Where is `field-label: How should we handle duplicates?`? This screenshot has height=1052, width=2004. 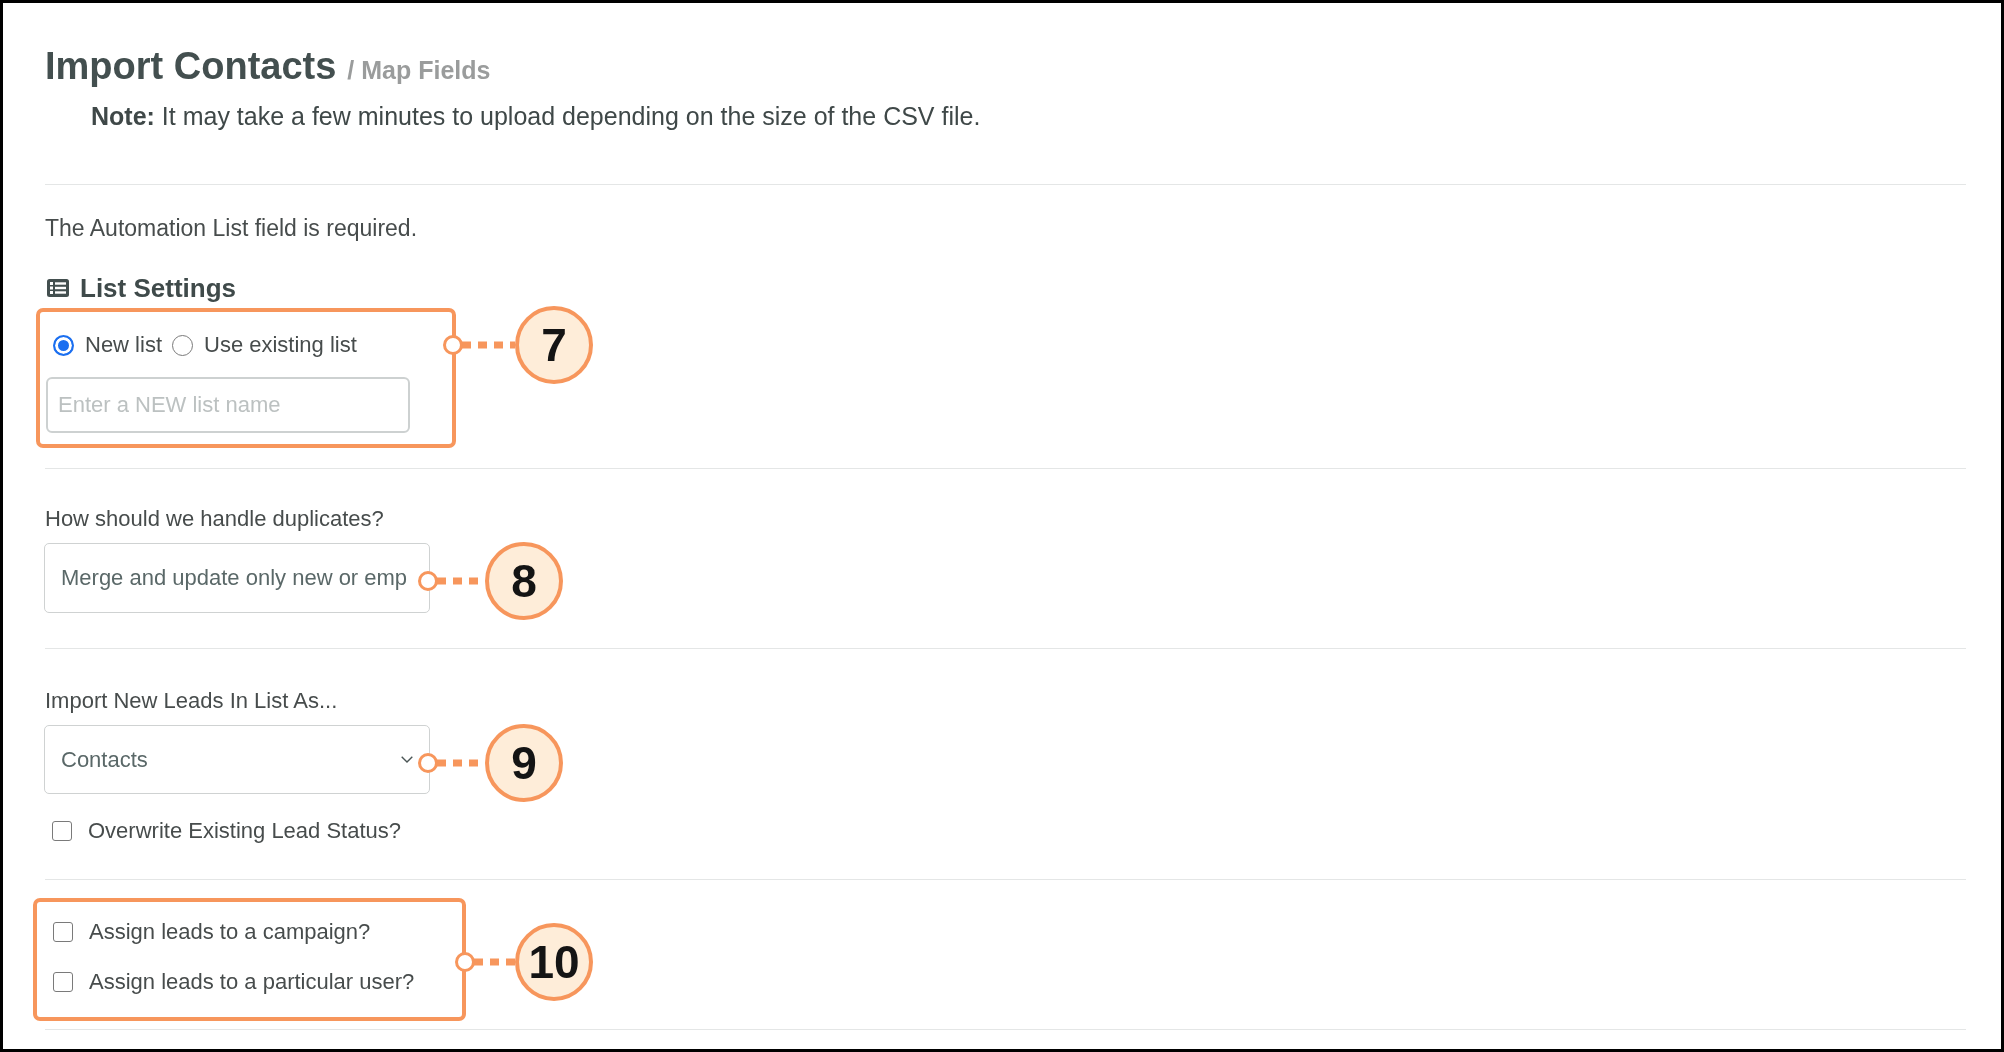 field-label: How should we handle duplicates? is located at coordinates (214, 519).